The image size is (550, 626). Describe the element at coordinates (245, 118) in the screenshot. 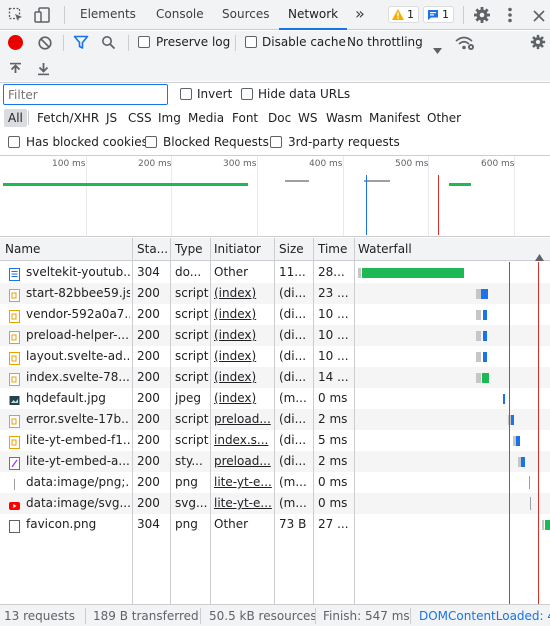

I see `type-filter-font: Font` at that location.